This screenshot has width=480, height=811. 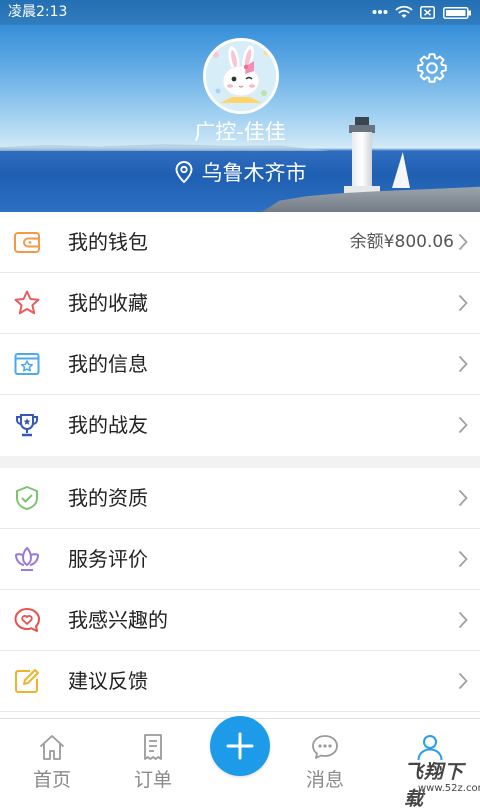 What do you see at coordinates (240, 681) in the screenshot?
I see `menu-item-feedback: 建议反馈` at bounding box center [240, 681].